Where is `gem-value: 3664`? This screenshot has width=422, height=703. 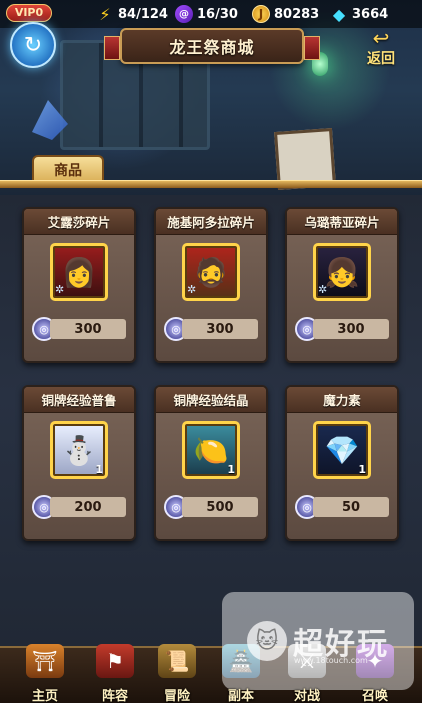 gem-value: 3664 is located at coordinates (370, 14).